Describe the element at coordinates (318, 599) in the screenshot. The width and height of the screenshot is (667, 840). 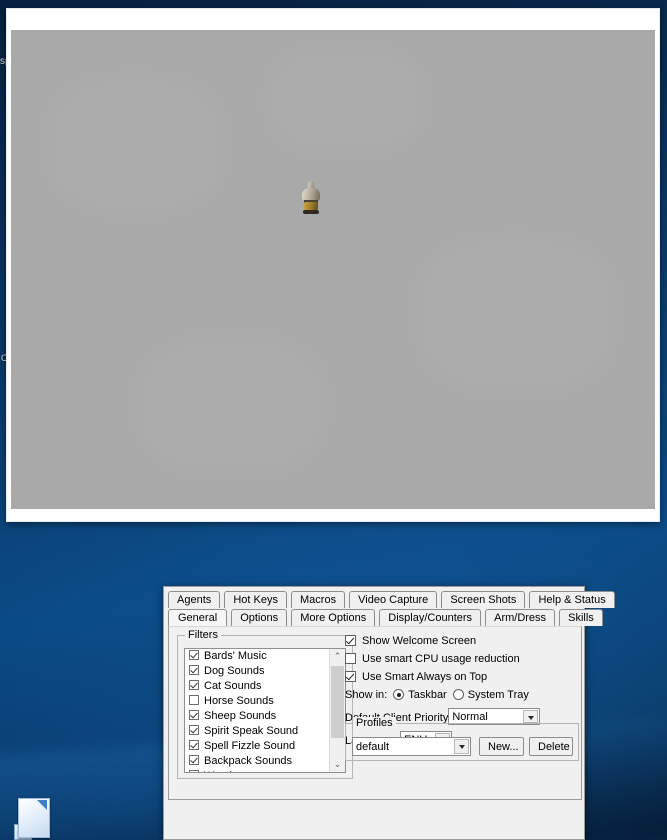
I see `tab-macros: Macros` at that location.